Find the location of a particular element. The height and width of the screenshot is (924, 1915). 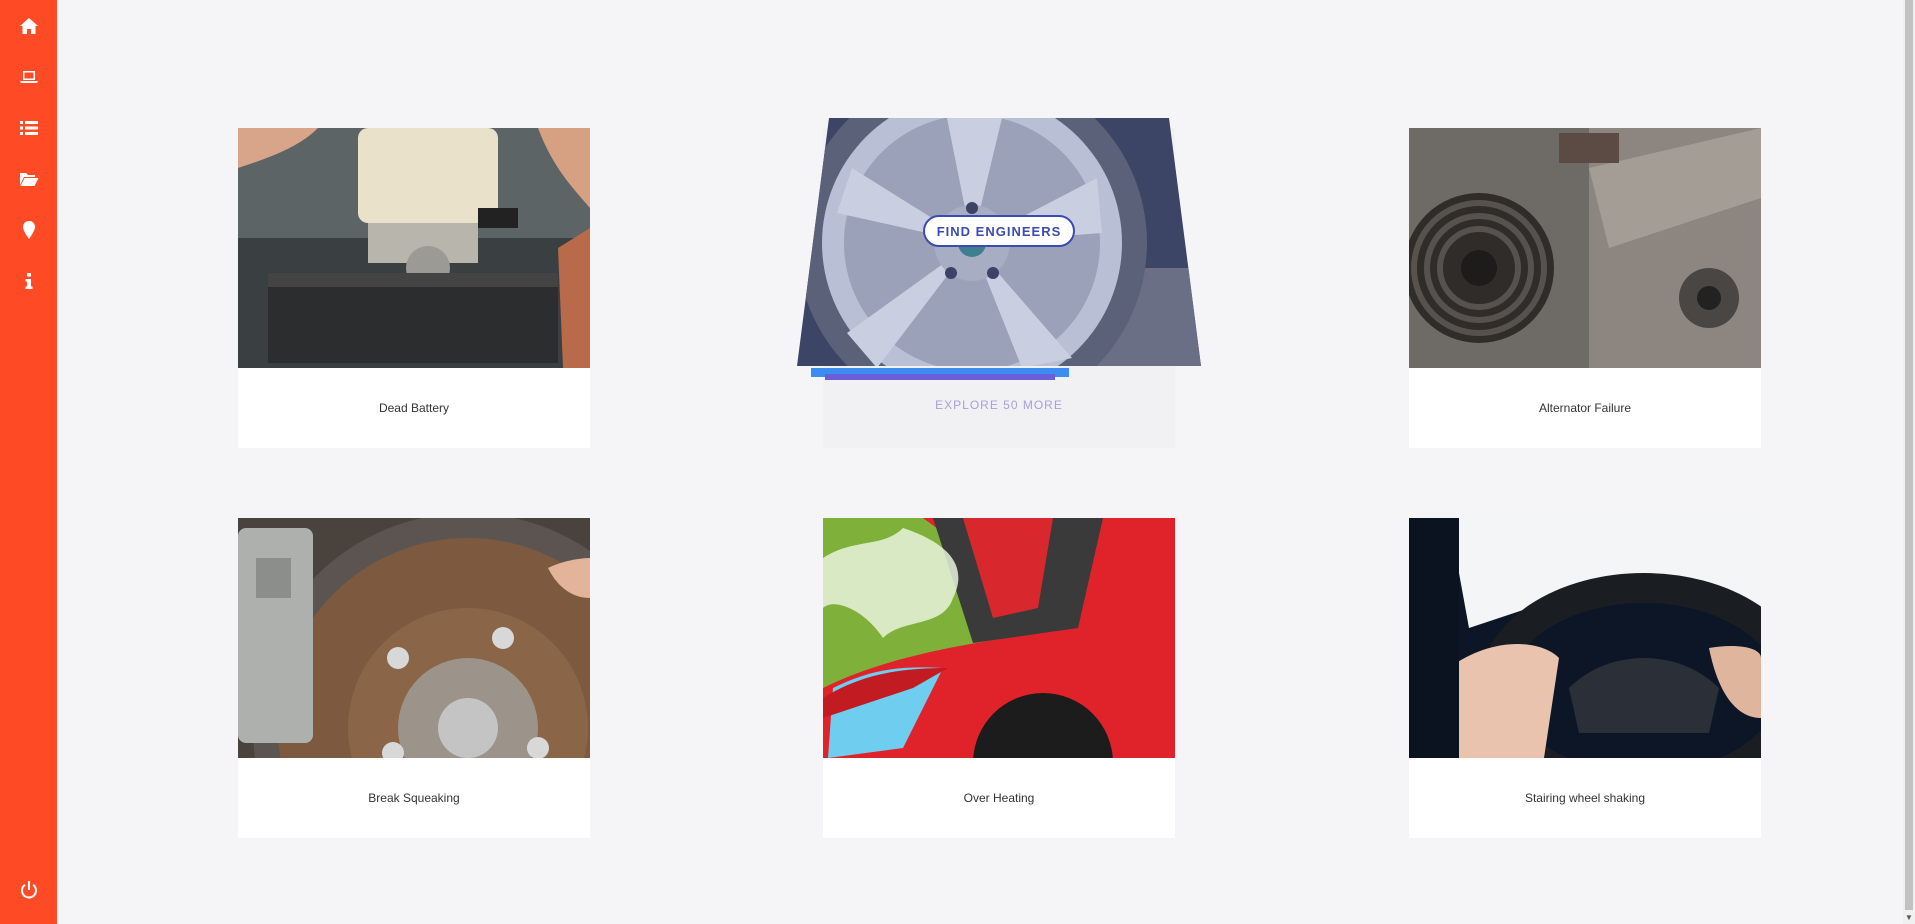

list-icon is located at coordinates (28, 128).